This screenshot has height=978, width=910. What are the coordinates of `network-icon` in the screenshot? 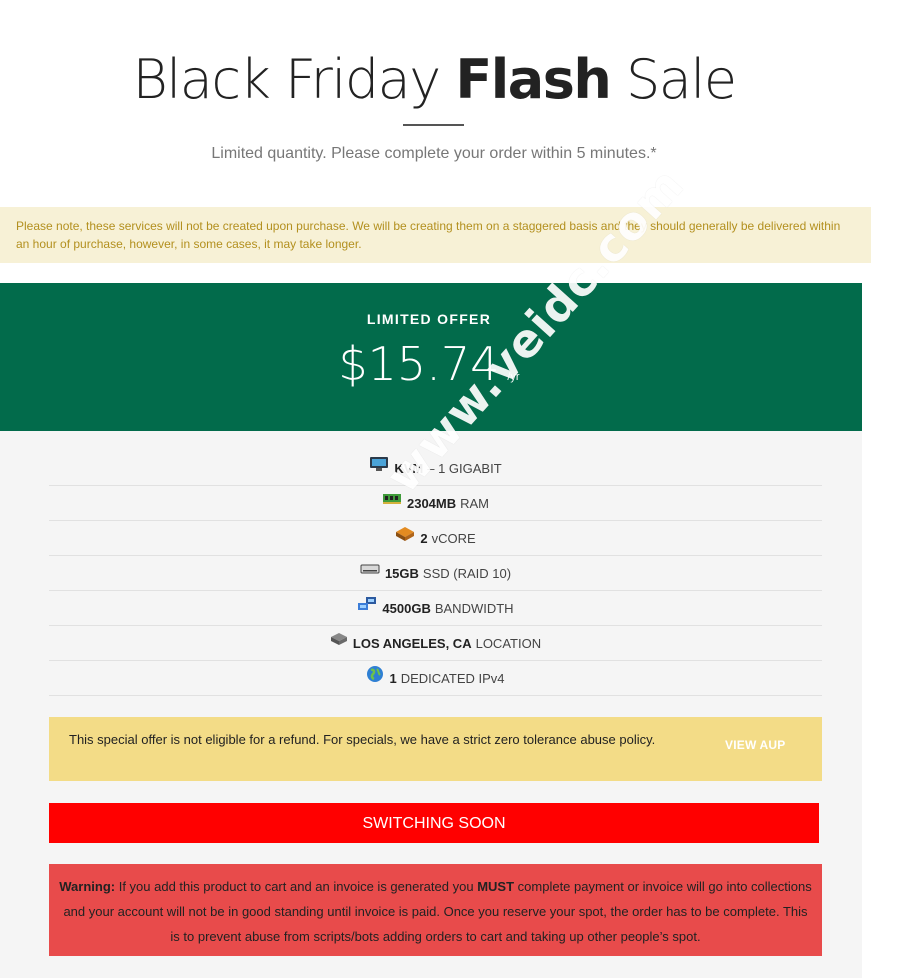 It's located at (367, 605).